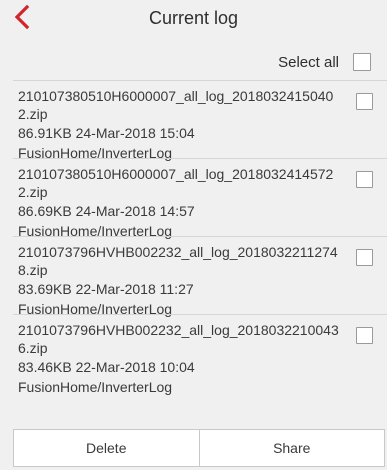 The image size is (387, 470). What do you see at coordinates (362, 62) in the screenshot?
I see `select-all-checkbox` at bounding box center [362, 62].